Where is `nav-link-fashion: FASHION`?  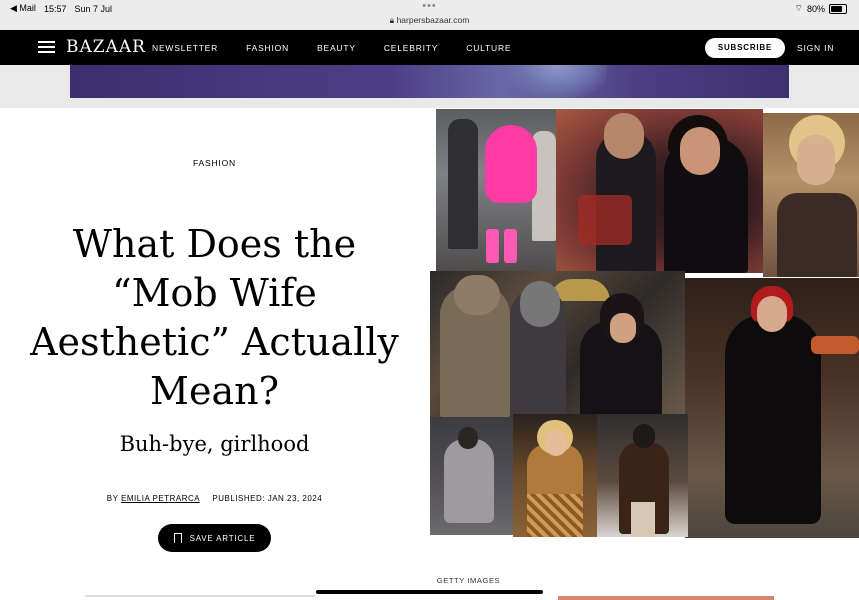
nav-link-fashion: FASHION is located at coordinates (267, 48).